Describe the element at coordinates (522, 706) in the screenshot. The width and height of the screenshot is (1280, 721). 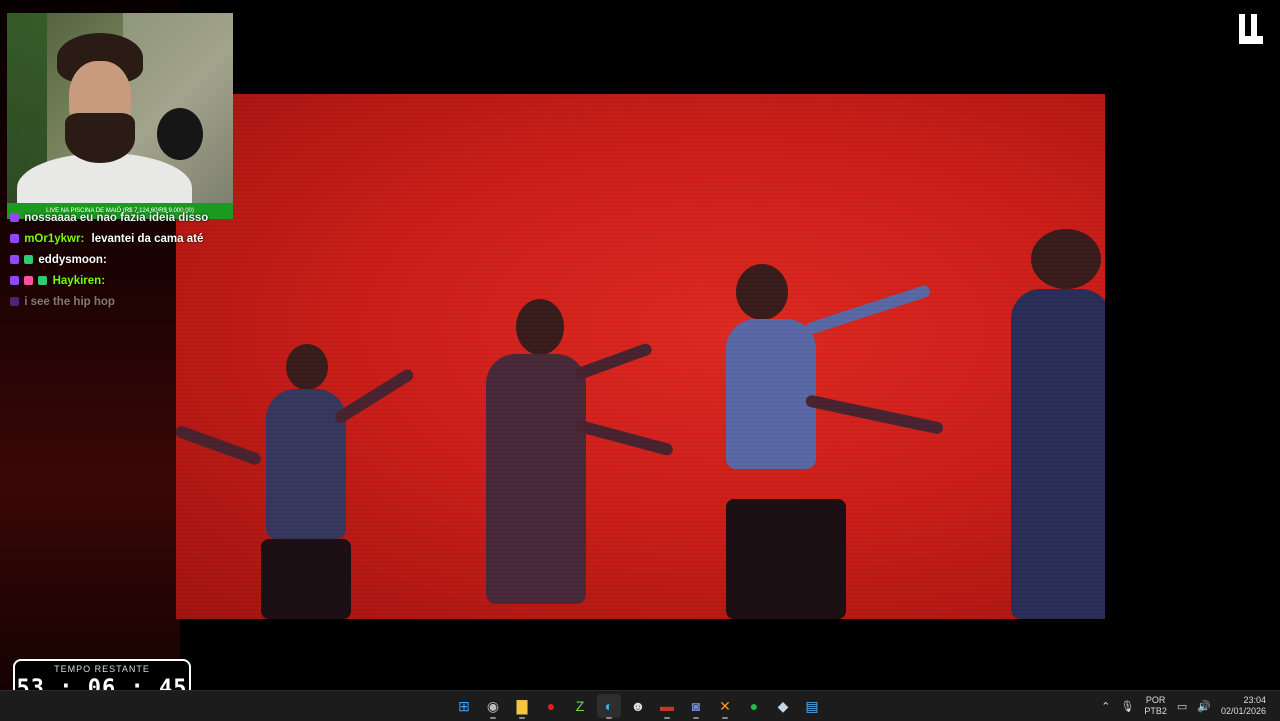
I see `file-explorer-icon: ▇` at that location.